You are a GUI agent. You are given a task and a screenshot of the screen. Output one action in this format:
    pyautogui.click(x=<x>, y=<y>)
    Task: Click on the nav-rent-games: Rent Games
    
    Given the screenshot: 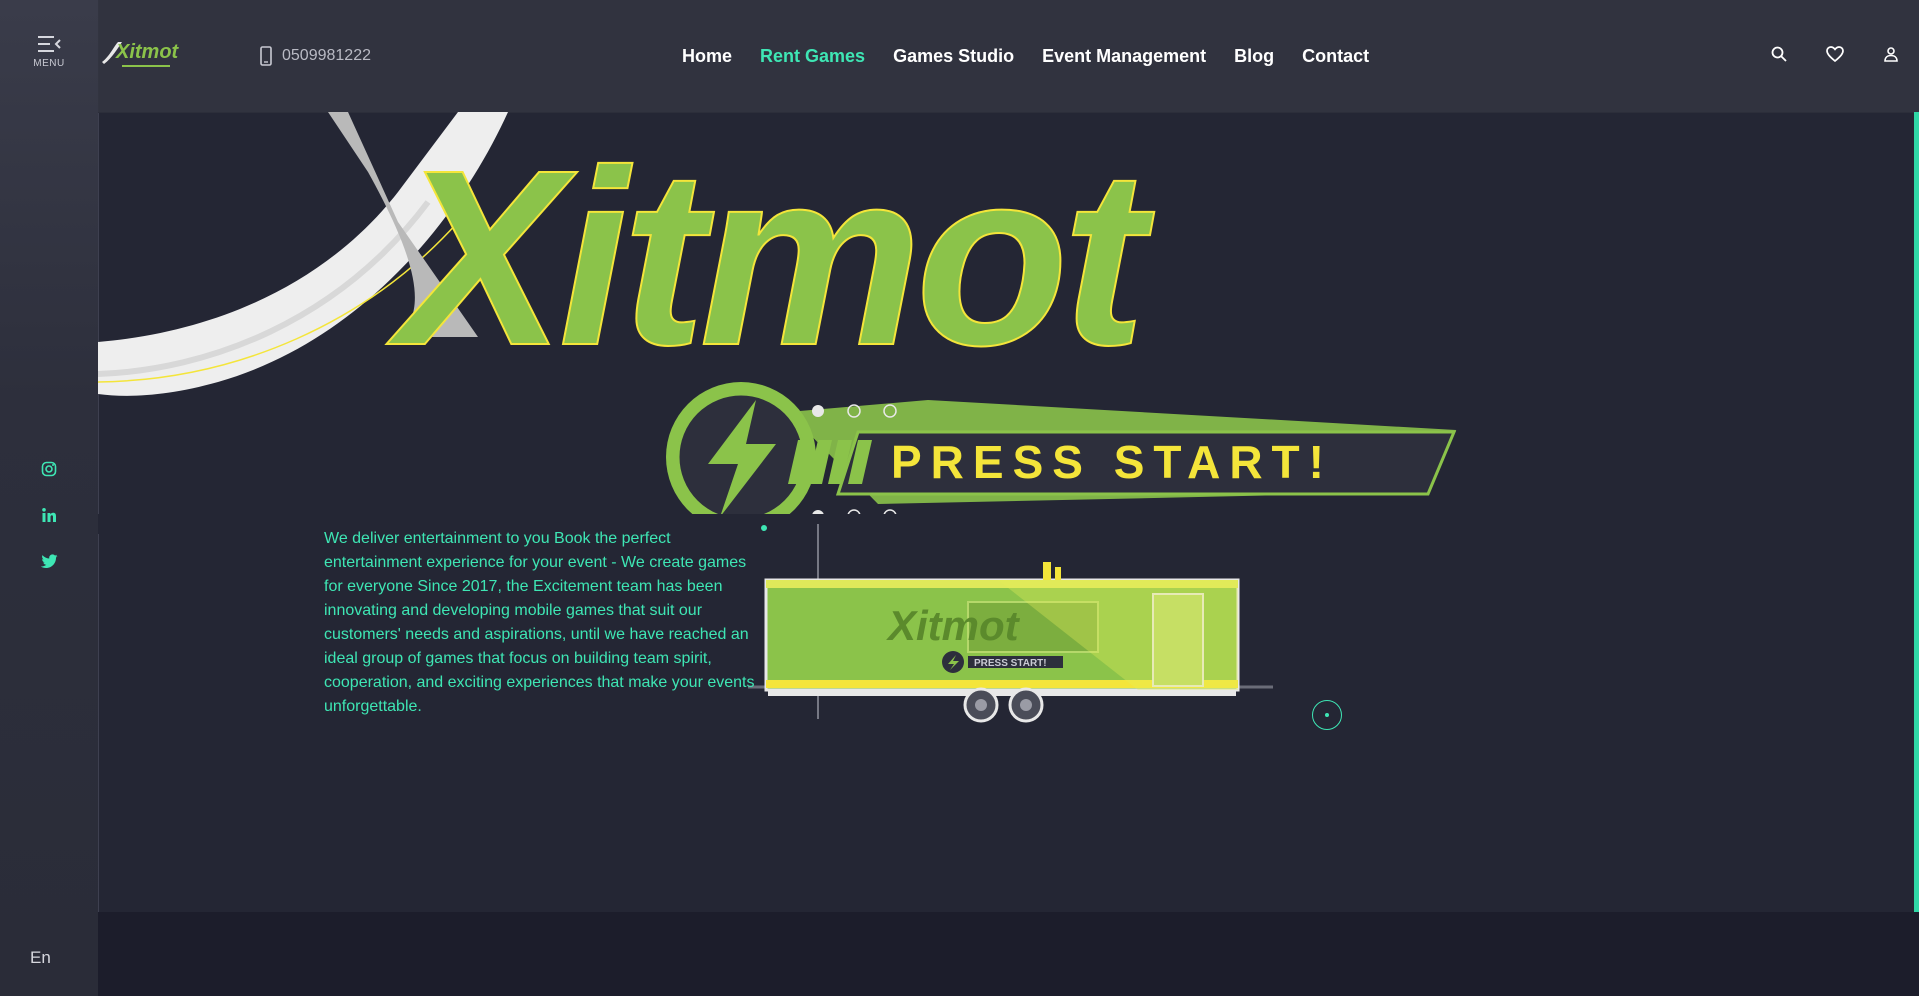 What is the action you would take?
    pyautogui.click(x=812, y=56)
    